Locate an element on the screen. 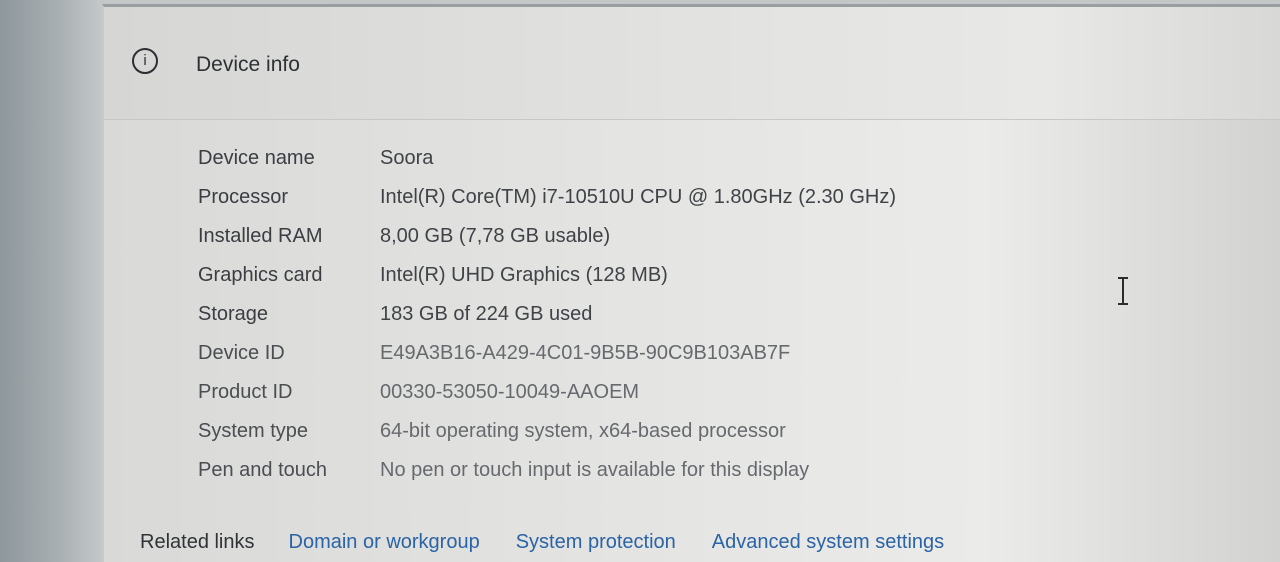 The image size is (1280, 562). text-cursor-icon is located at coordinates (1123, 291).